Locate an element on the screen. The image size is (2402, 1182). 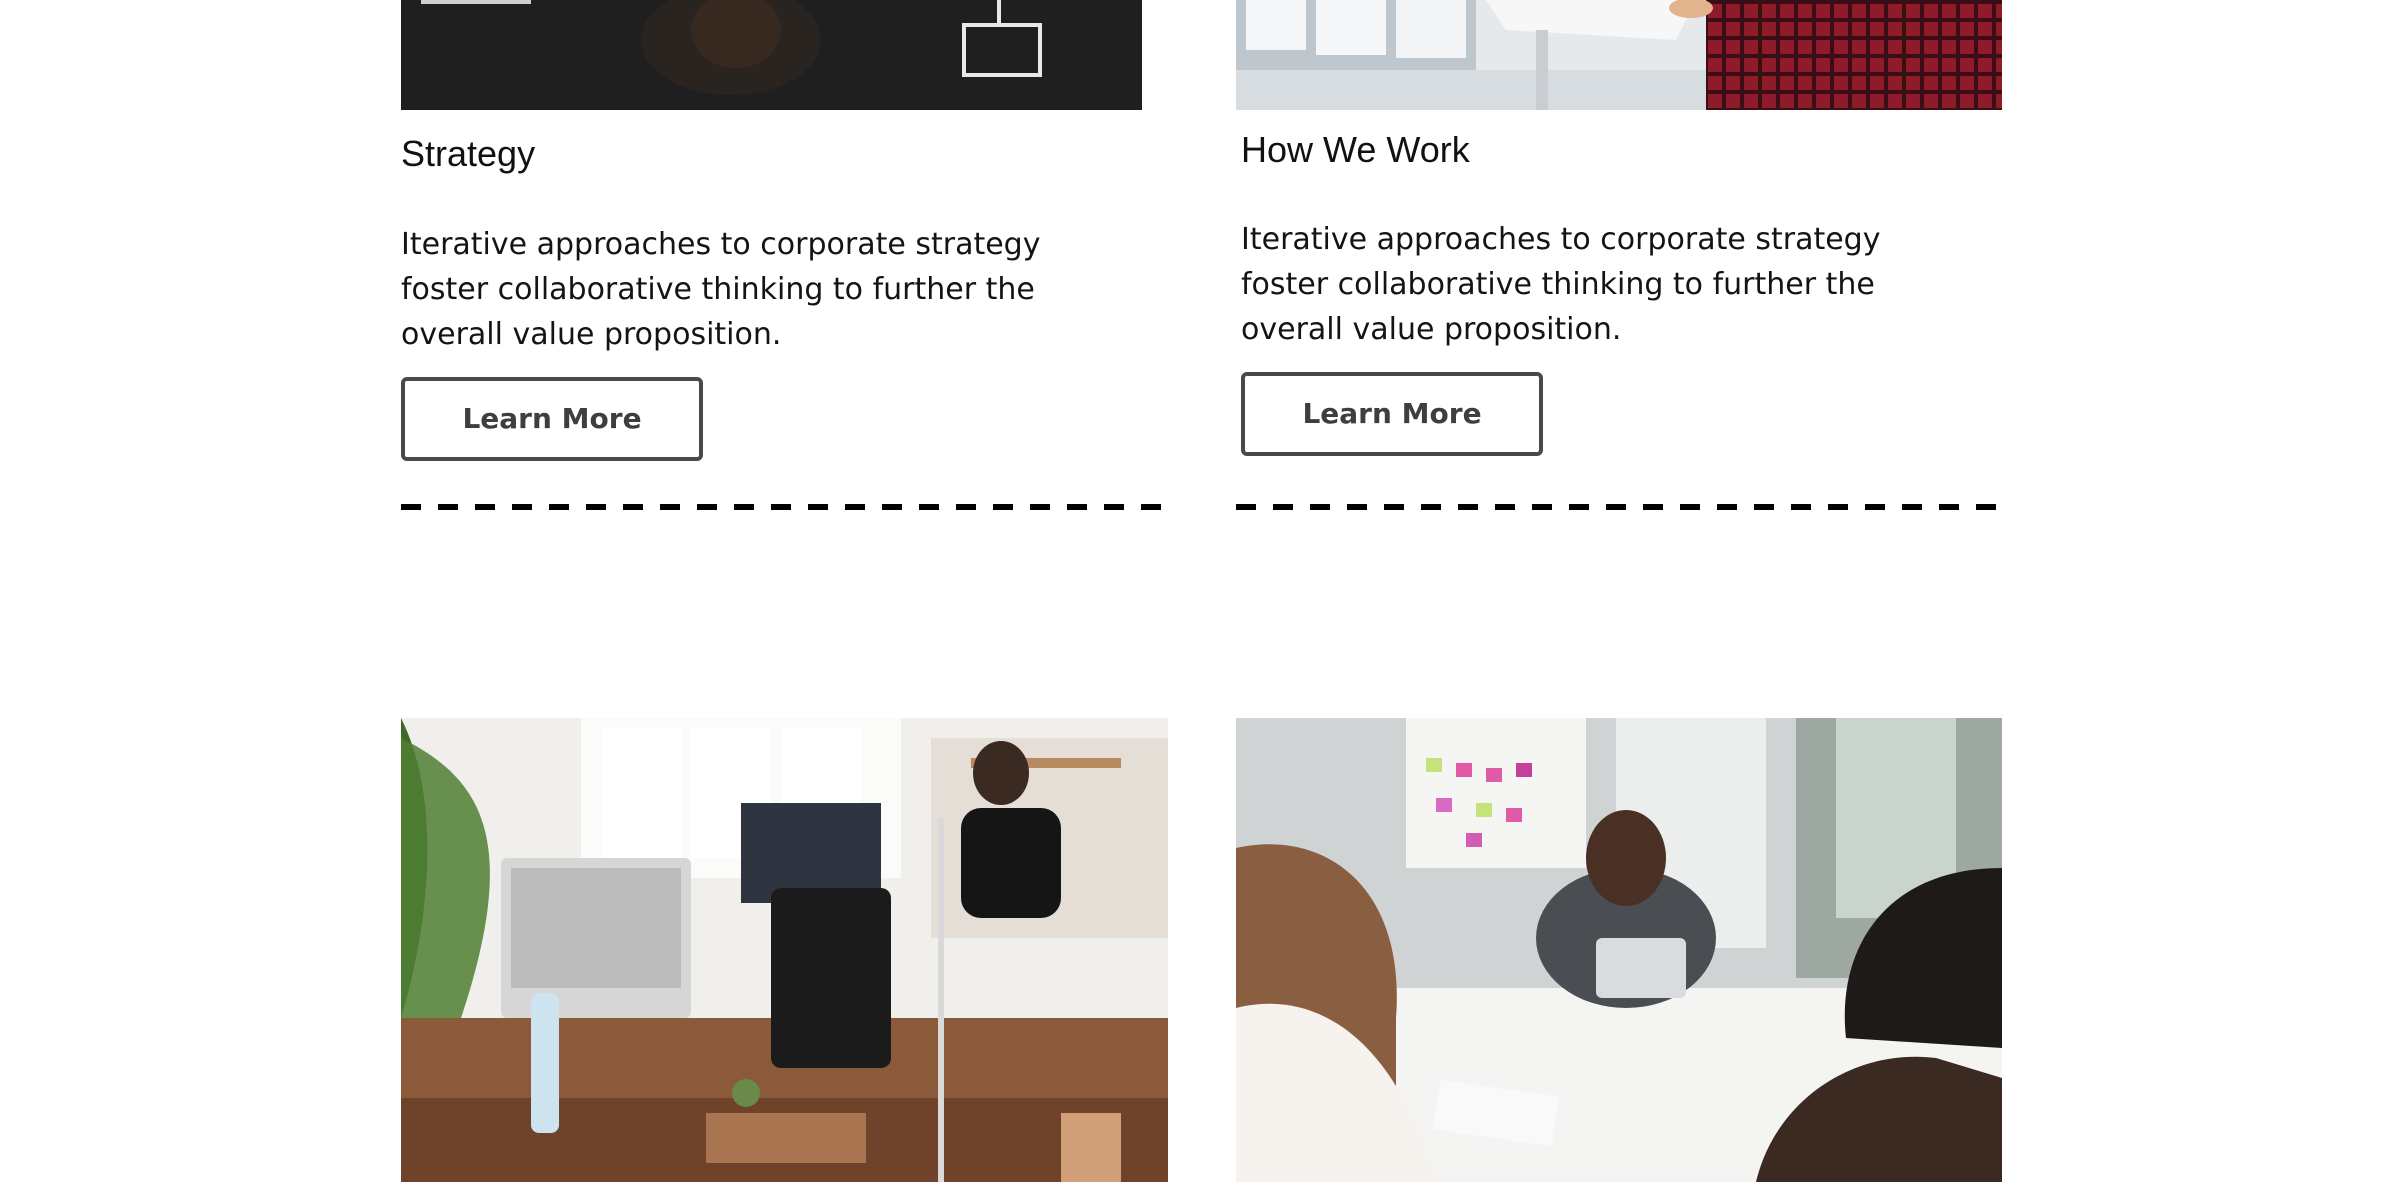
meeting-photo is located at coordinates (1619, 950).